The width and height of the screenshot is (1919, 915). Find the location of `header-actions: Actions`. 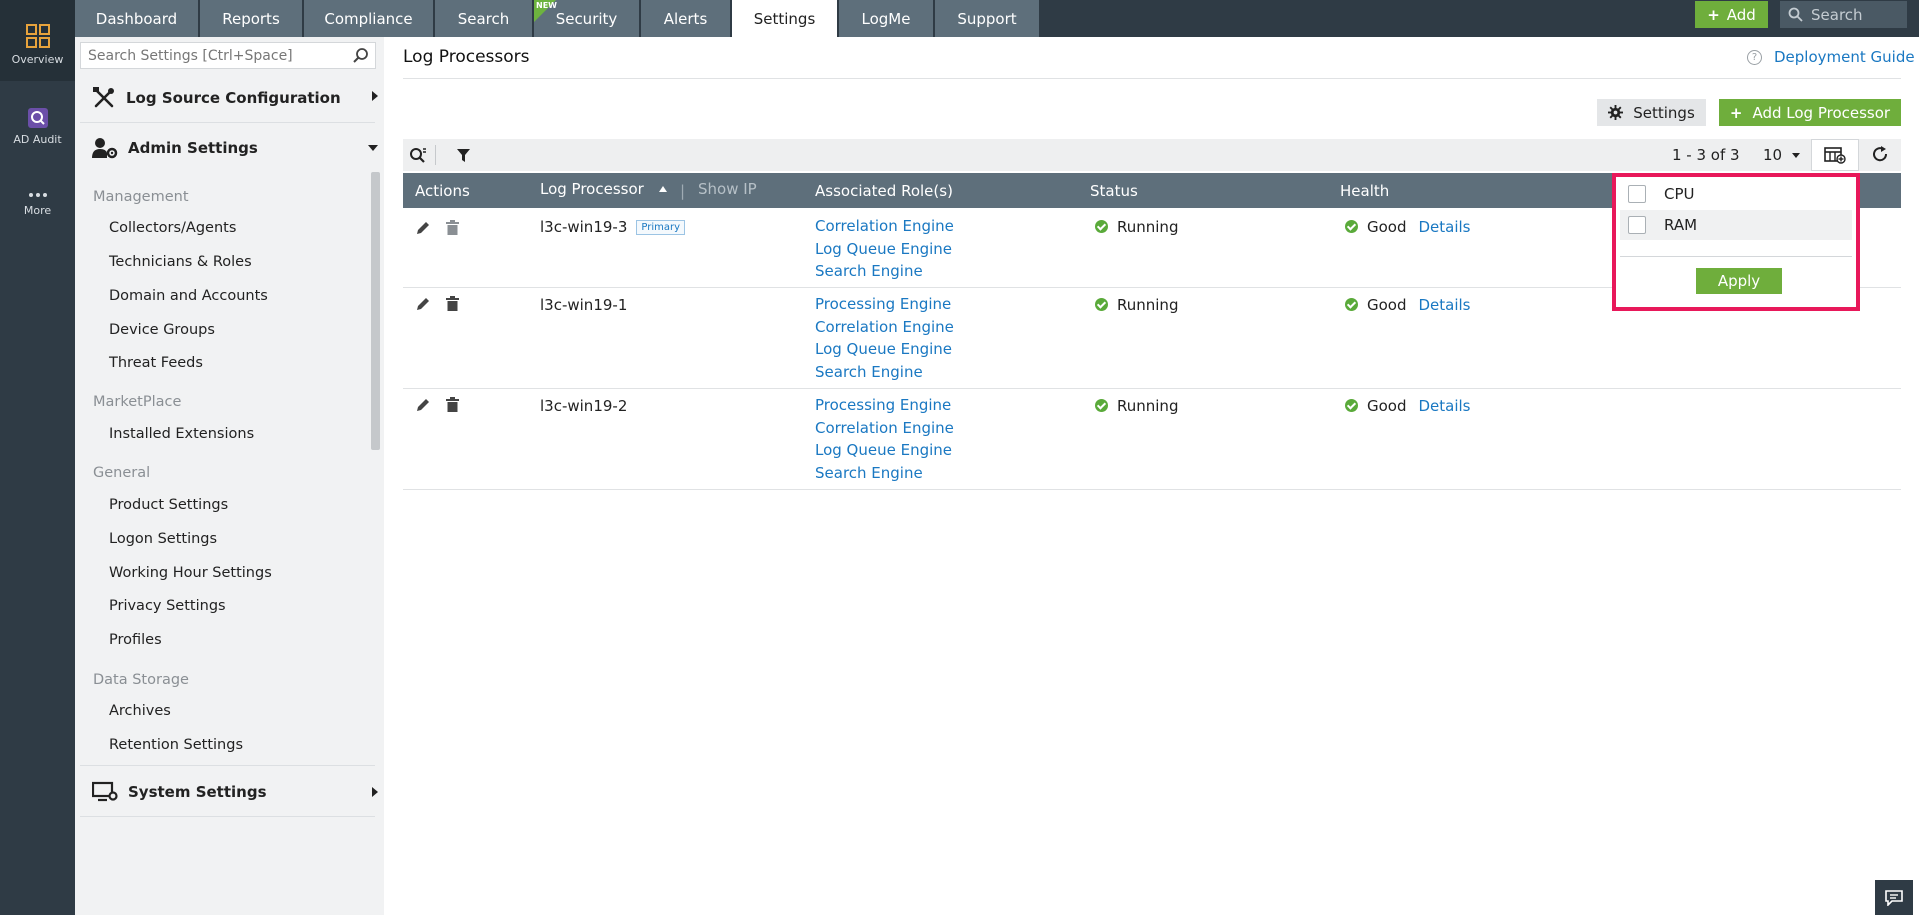

header-actions: Actions is located at coordinates (442, 191).